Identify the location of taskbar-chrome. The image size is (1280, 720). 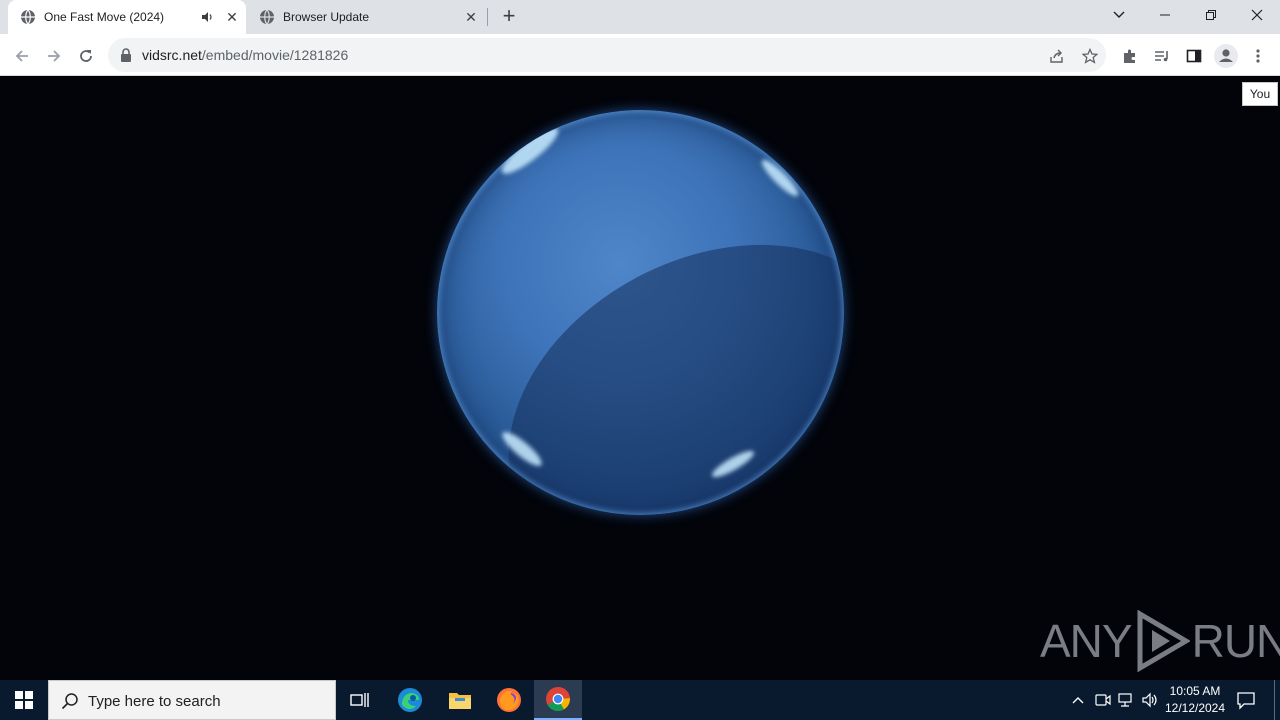
(558, 700).